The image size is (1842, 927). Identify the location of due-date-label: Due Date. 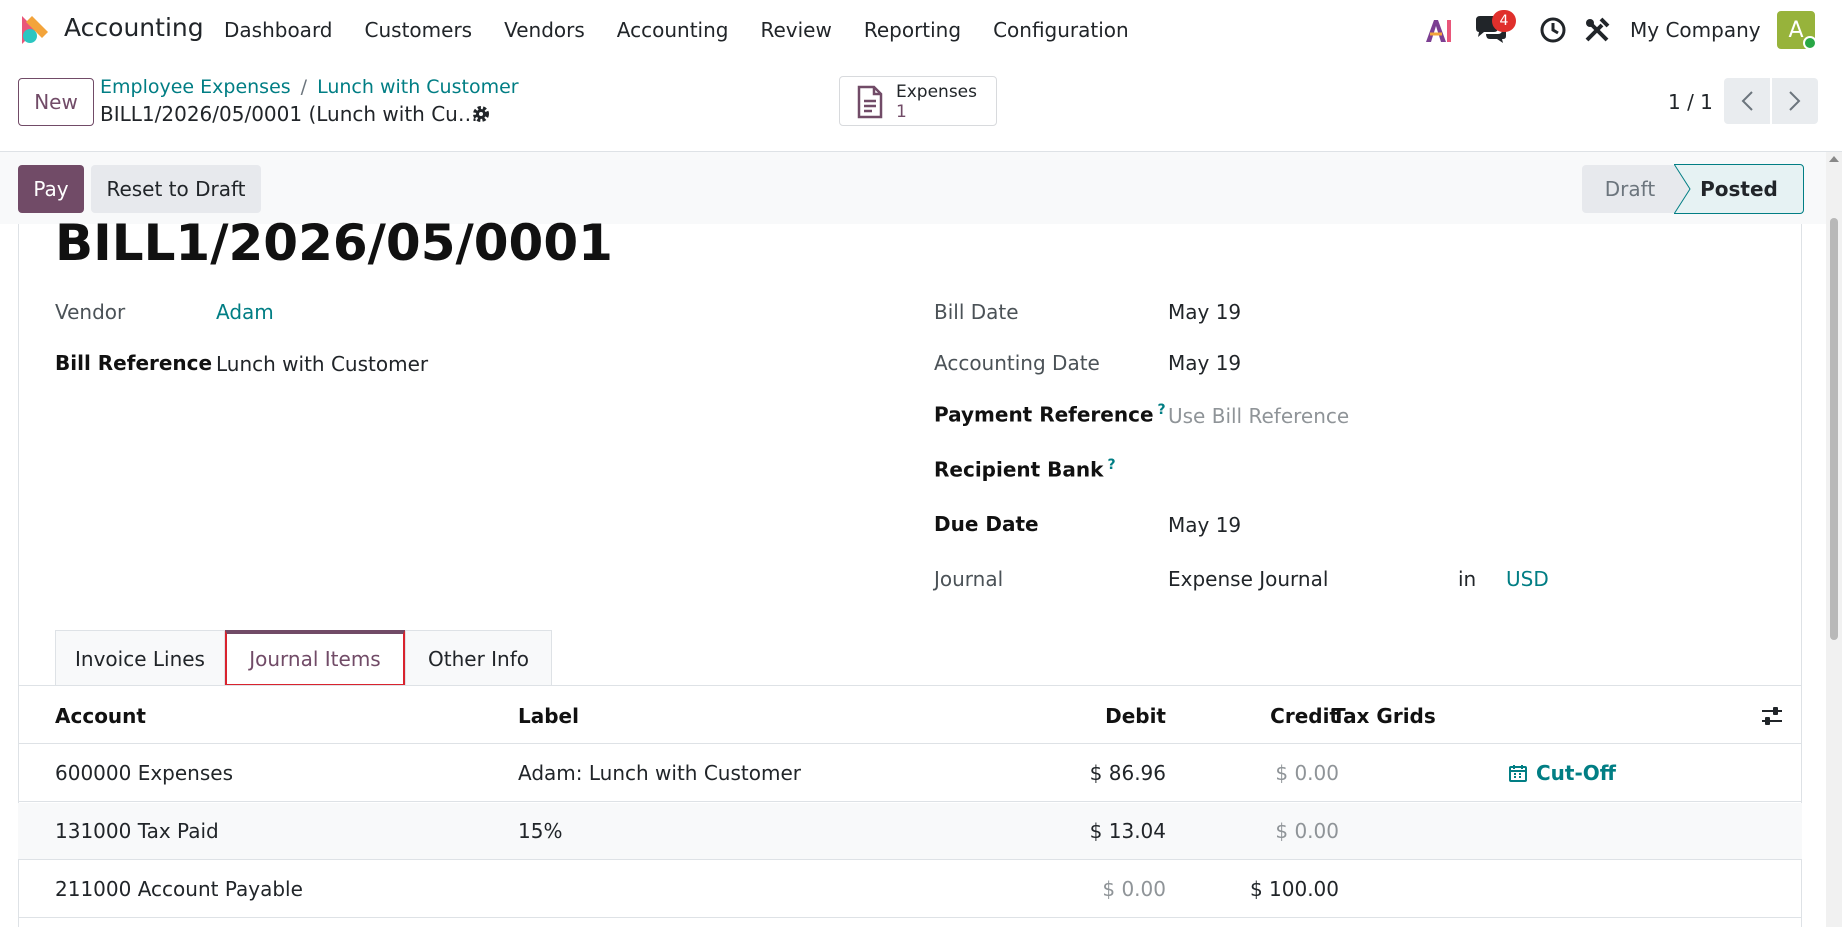
(986, 524).